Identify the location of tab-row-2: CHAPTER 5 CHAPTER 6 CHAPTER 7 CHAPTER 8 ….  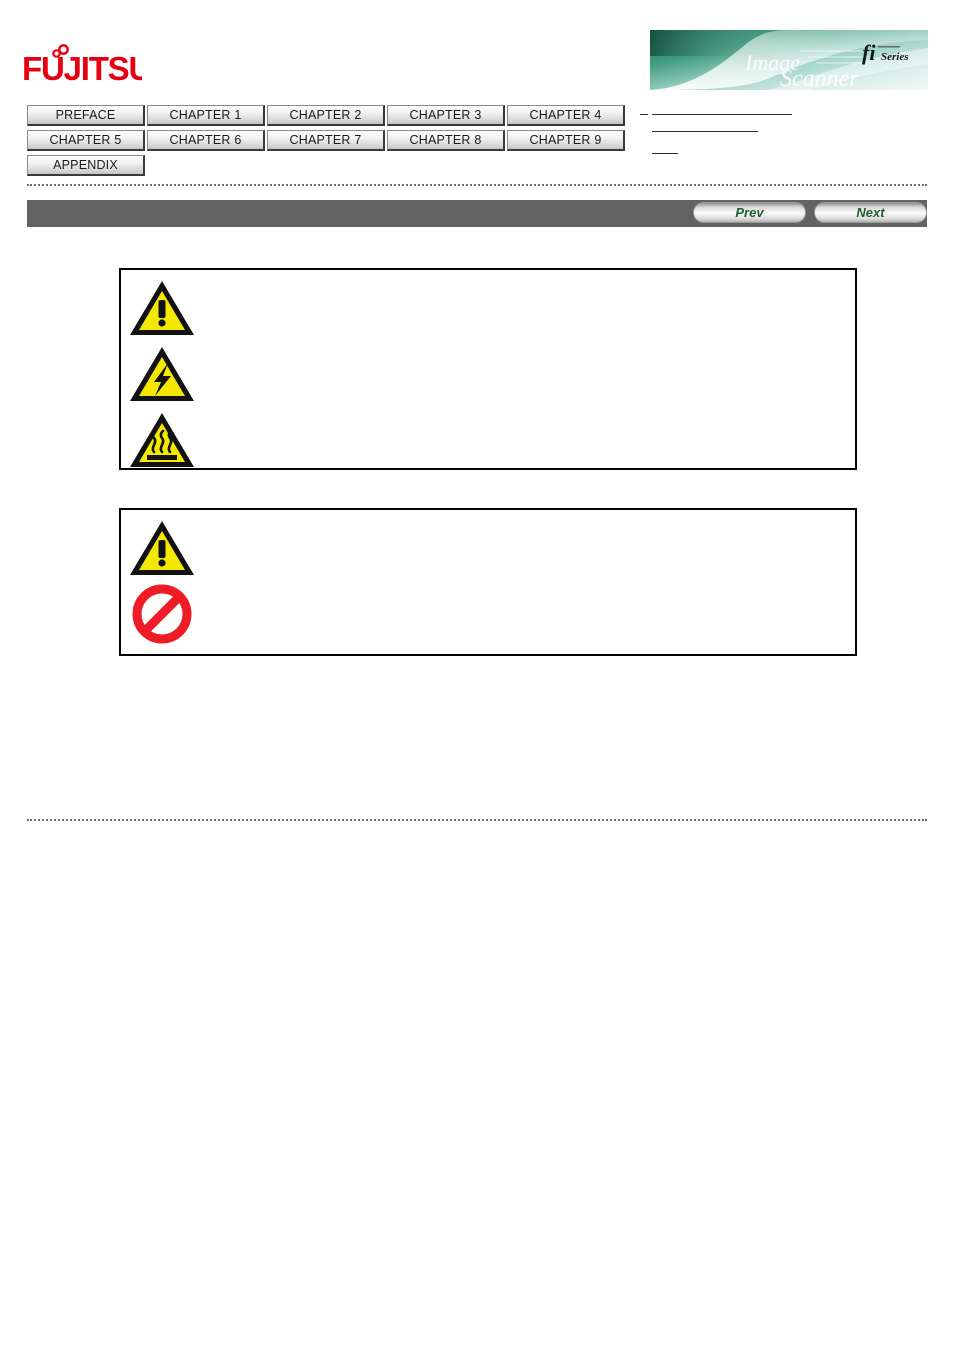
(477, 141).